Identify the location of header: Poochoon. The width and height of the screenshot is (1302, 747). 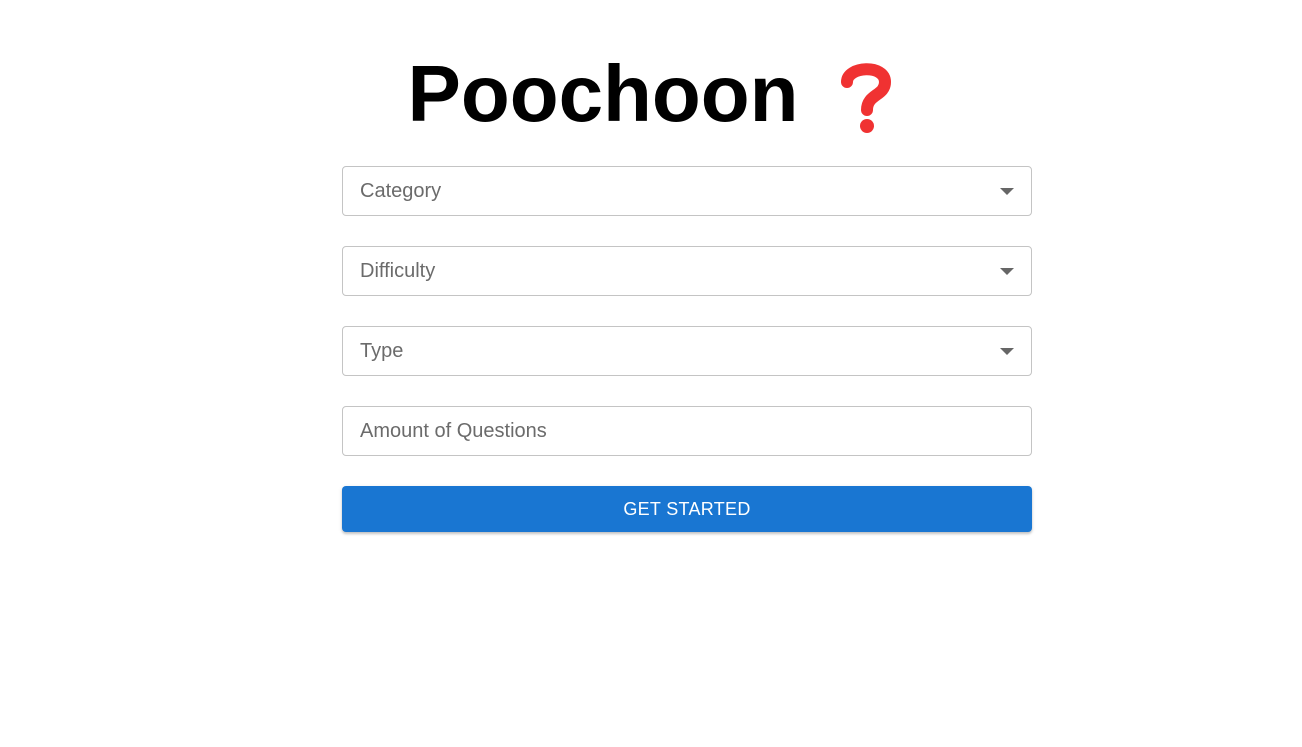
(651, 94).